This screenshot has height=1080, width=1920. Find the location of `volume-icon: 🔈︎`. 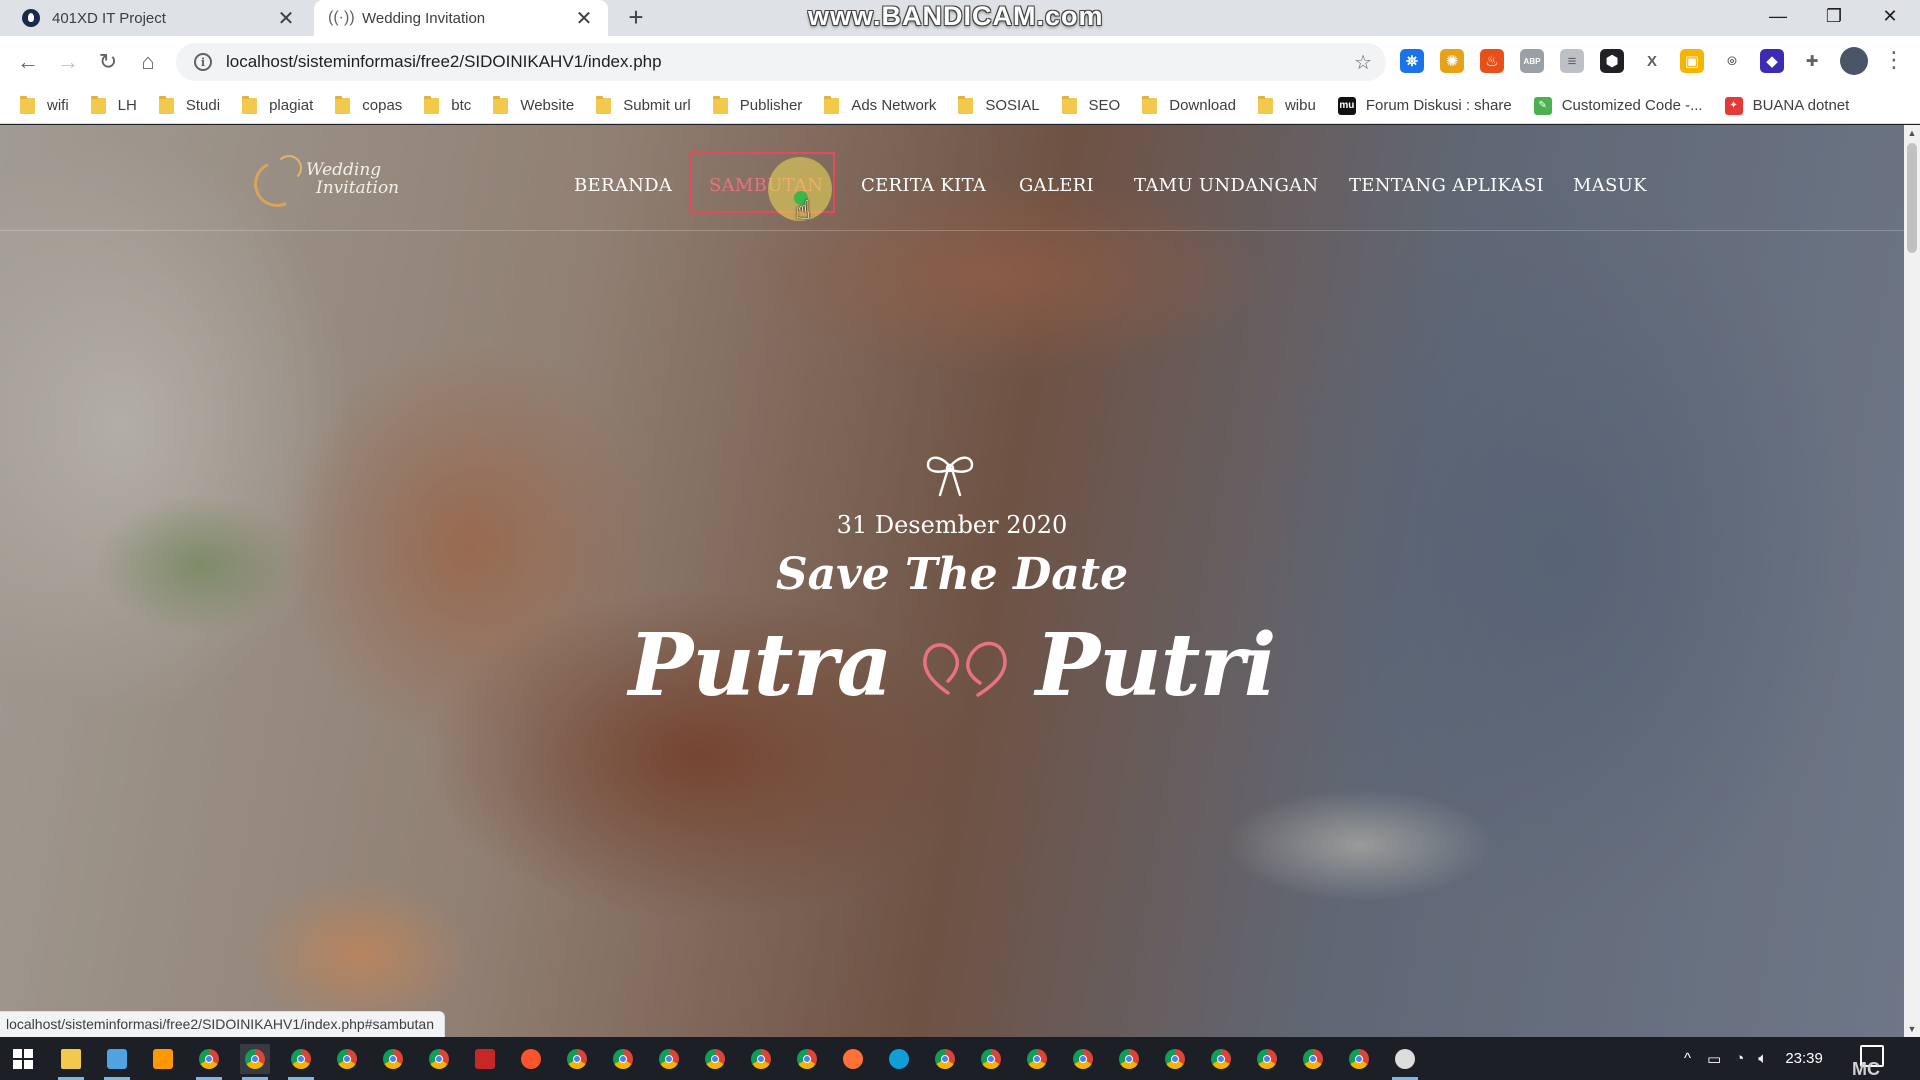

volume-icon: 🔈︎ is located at coordinates (1762, 1058).